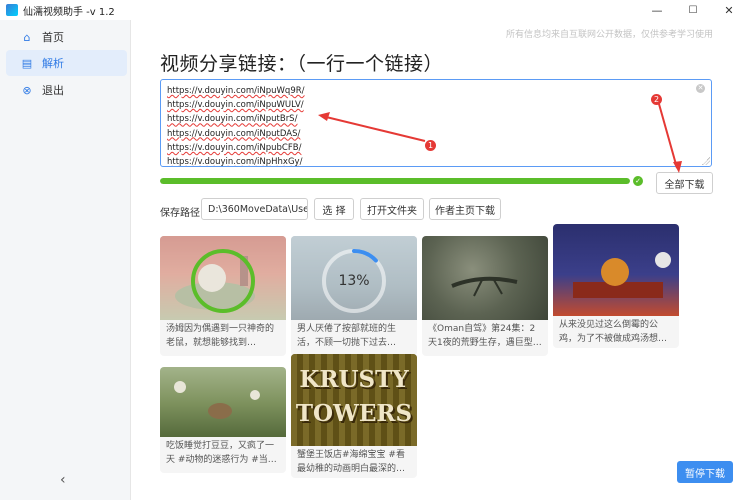 The height and width of the screenshot is (500, 747). Describe the element at coordinates (236, 91) in the screenshot. I see `link-line: https://v.douyin.com/iNpuWq9R/` at that location.